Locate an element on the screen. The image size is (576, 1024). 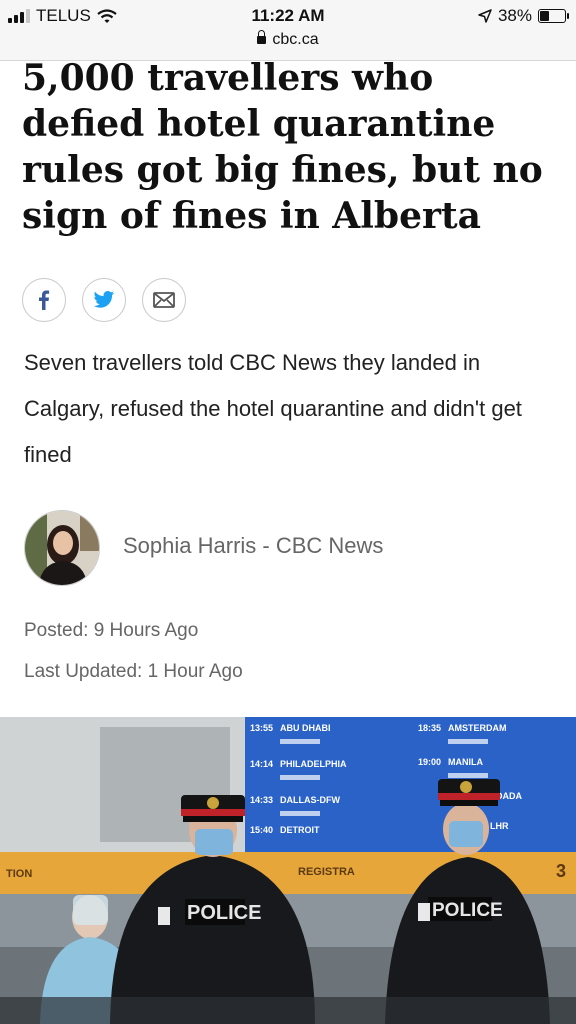
status-bar: TELUS 11:22 AM cbc.ca 38% is located at coordinates (288, 30).